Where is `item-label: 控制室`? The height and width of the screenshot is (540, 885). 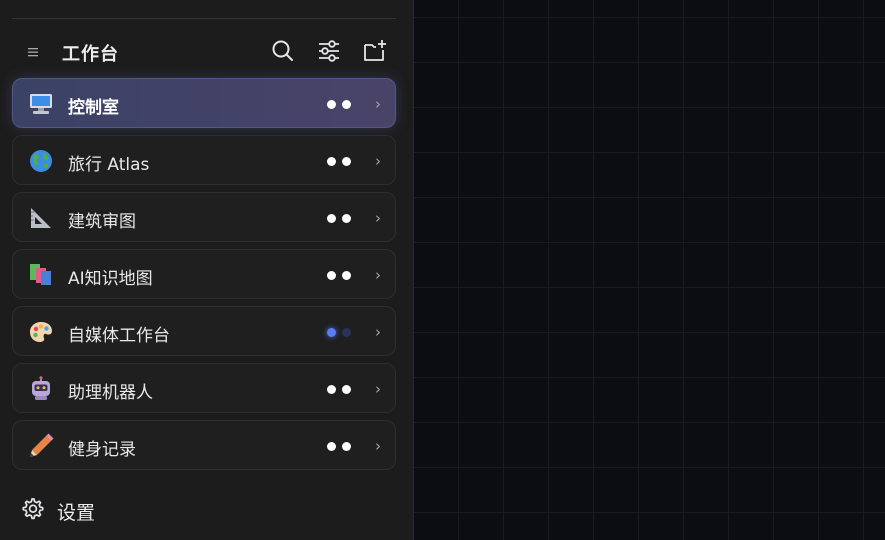
item-label: 控制室 is located at coordinates (93, 108).